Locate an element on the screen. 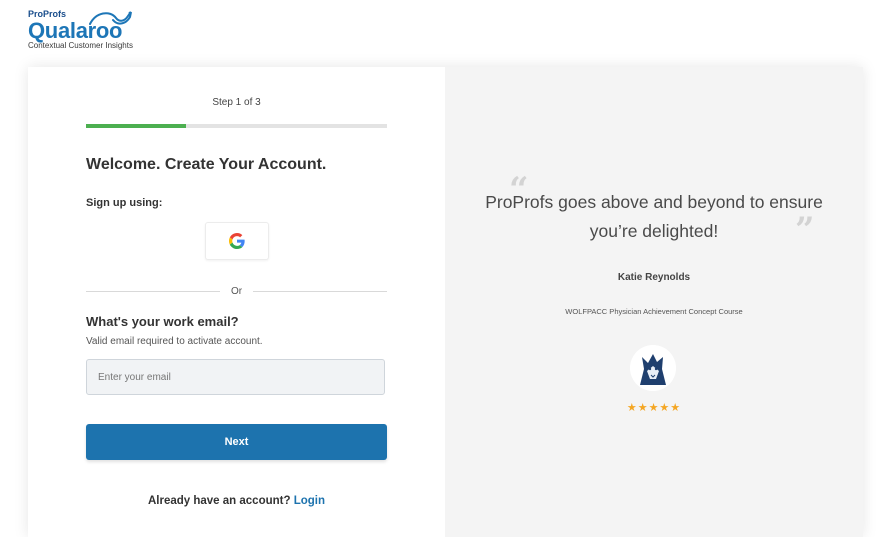 The width and height of the screenshot is (876, 537). logo-tagline: Contextual Customer Insights is located at coordinates (80, 45).